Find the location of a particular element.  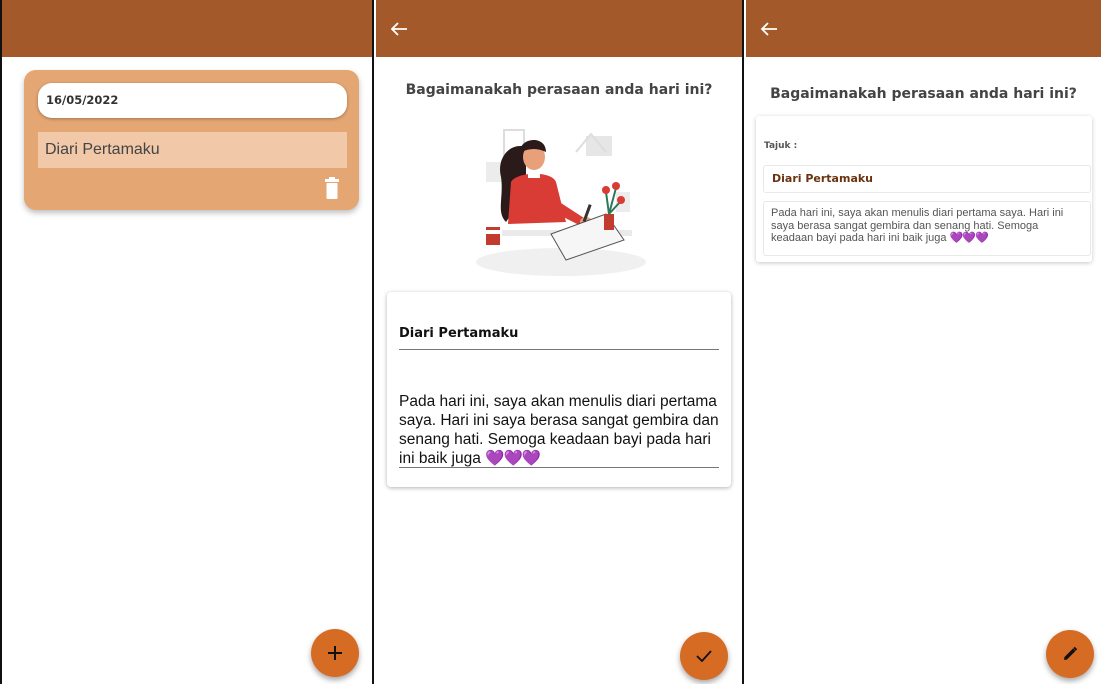

add-entry-button is located at coordinates (335, 653).